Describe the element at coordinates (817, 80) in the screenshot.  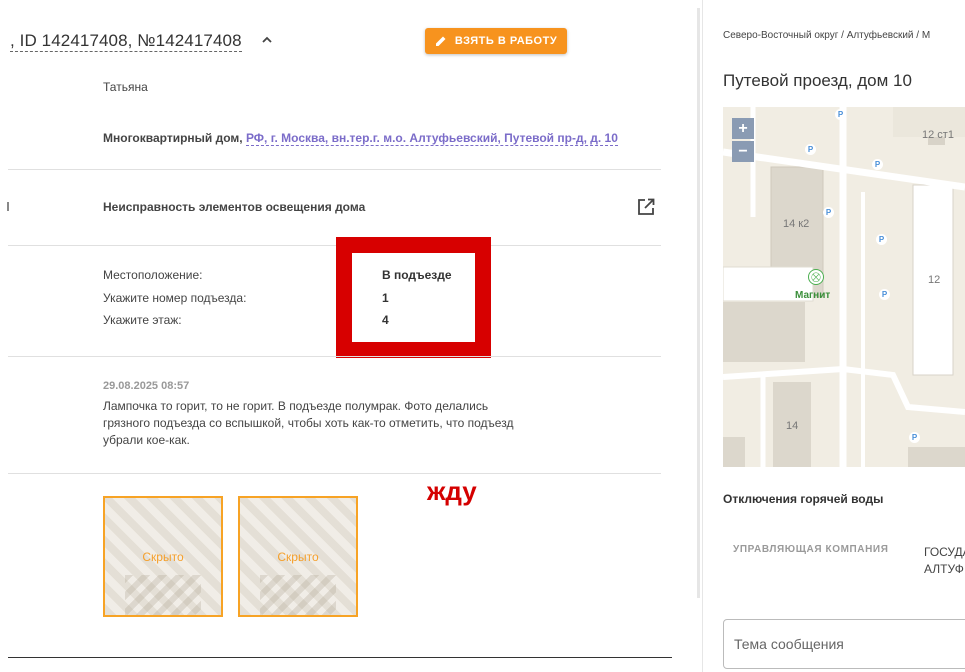
I see `place-title: Путевой проезд, дом 10` at that location.